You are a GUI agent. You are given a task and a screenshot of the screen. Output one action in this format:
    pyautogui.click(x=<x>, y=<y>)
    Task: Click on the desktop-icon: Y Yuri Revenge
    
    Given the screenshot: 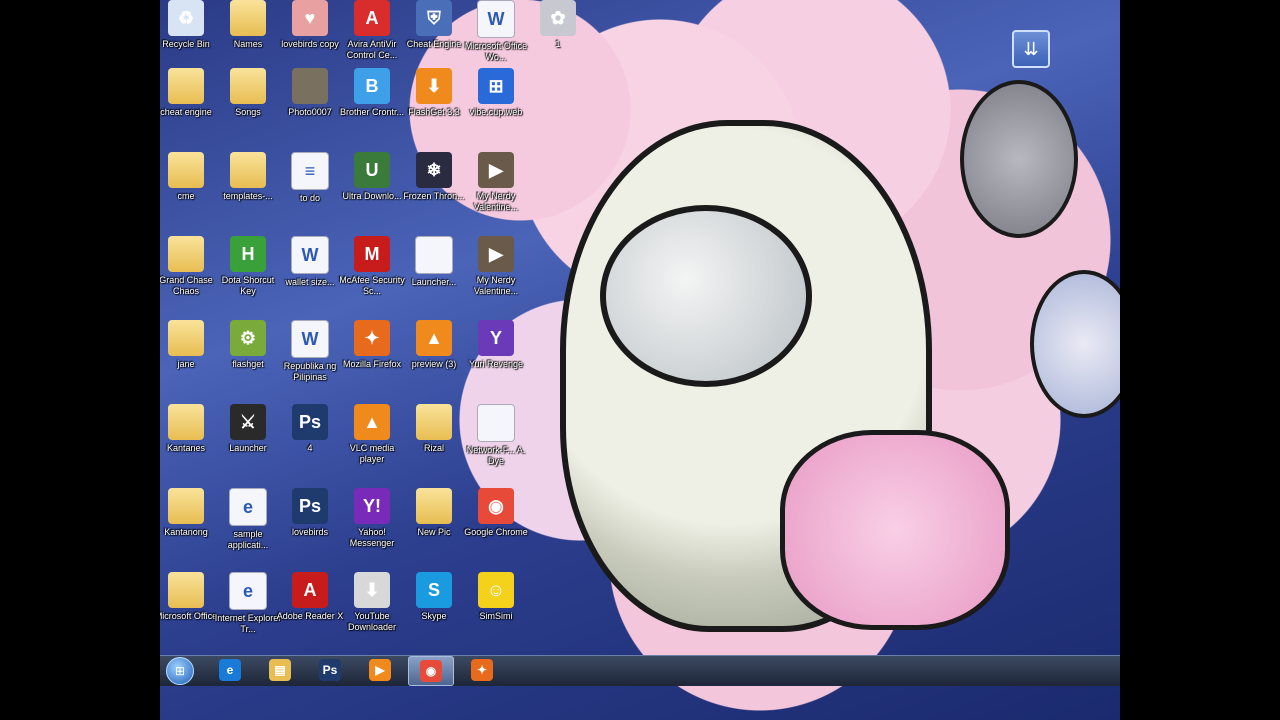 What is the action you would take?
    pyautogui.click(x=496, y=354)
    